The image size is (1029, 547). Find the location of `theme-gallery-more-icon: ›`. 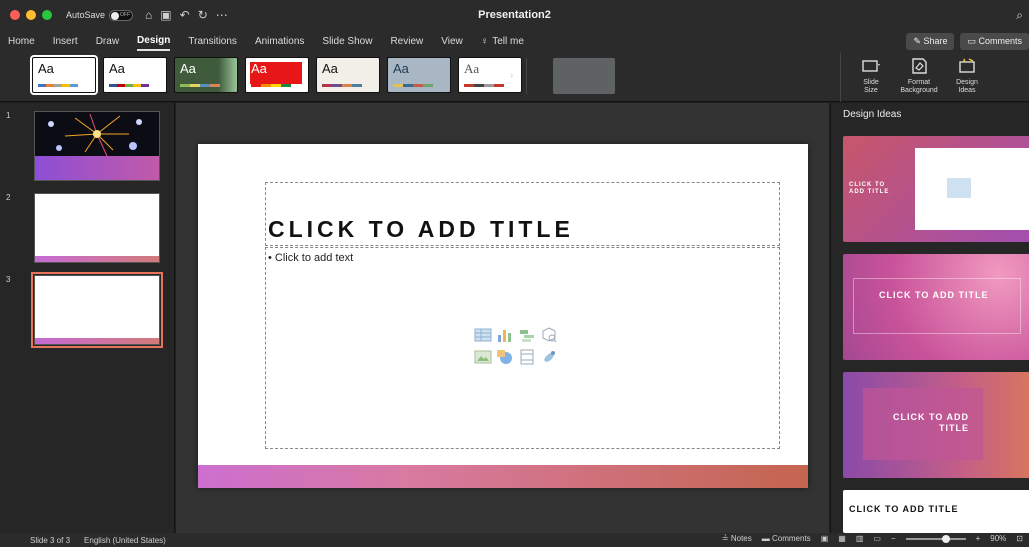

theme-gallery-more-icon: › is located at coordinates (511, 75).